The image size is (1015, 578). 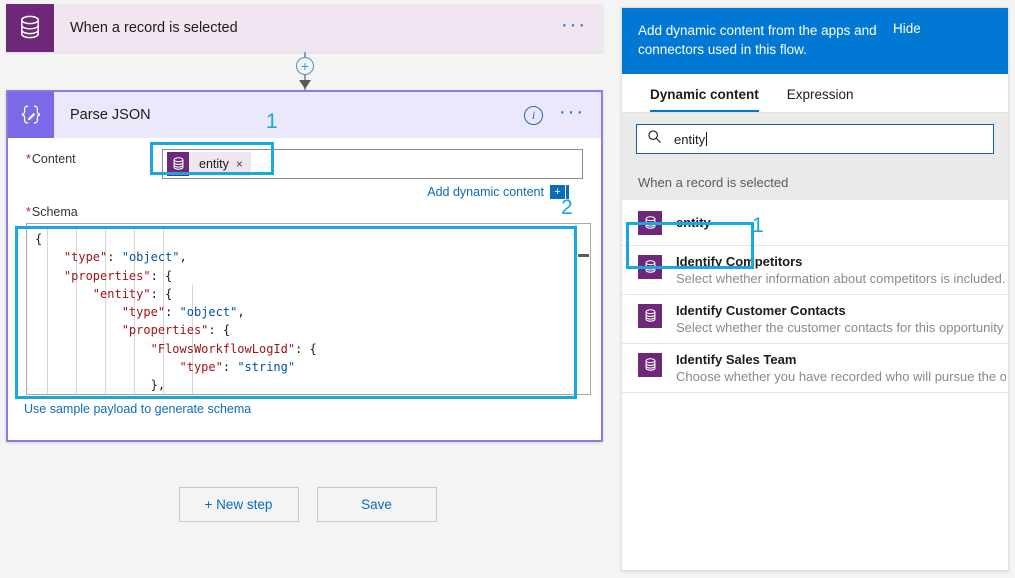 I want to click on search-icon, so click(x=654, y=139).